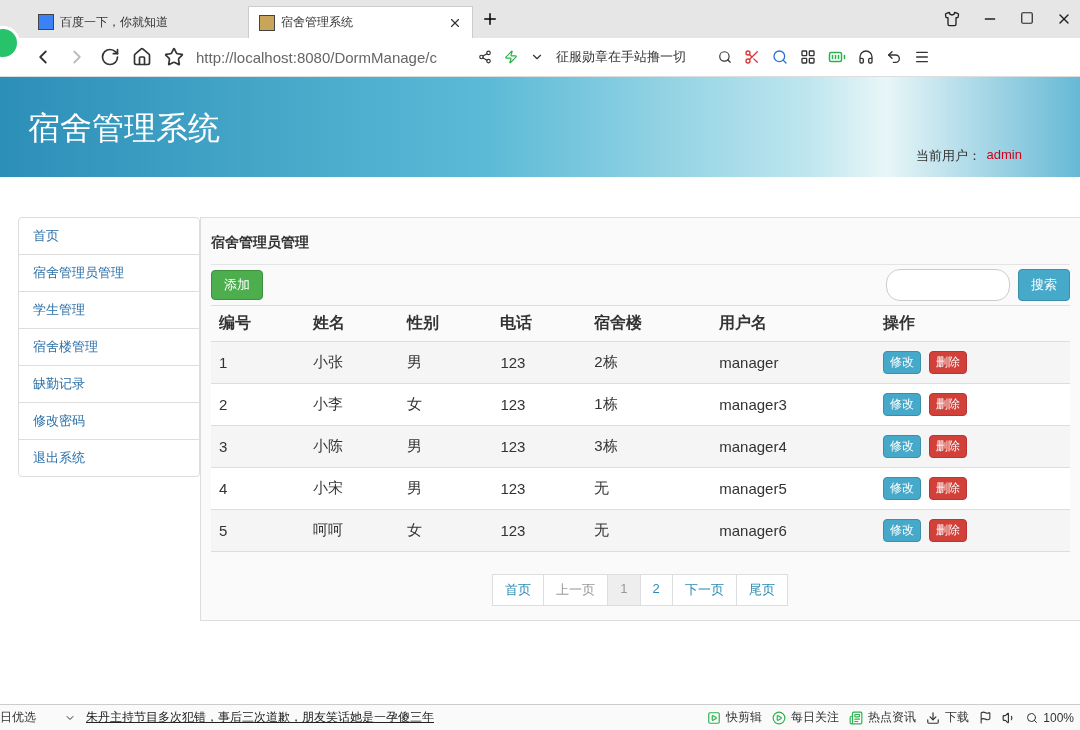  I want to click on column-header: 用户名, so click(793, 323).